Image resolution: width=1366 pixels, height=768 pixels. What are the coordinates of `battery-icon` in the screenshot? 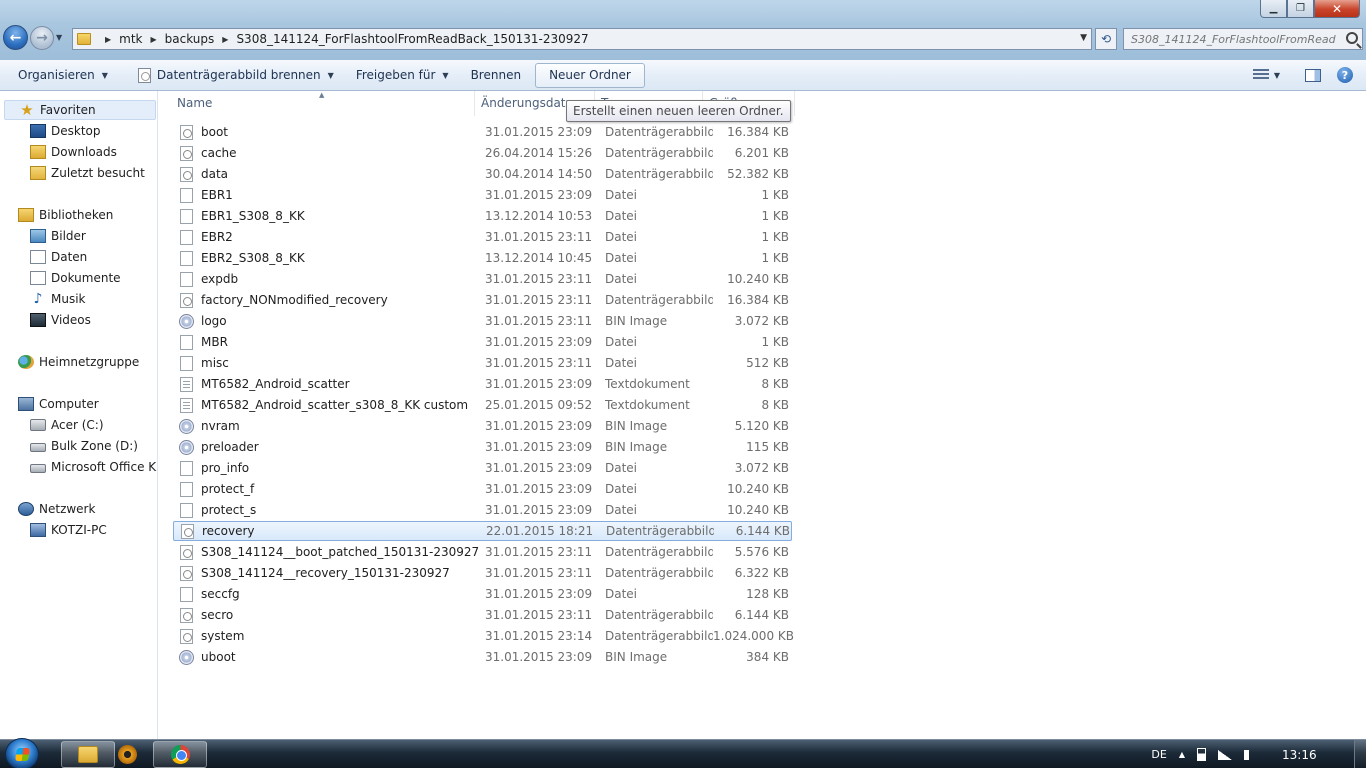 It's located at (1201, 754).